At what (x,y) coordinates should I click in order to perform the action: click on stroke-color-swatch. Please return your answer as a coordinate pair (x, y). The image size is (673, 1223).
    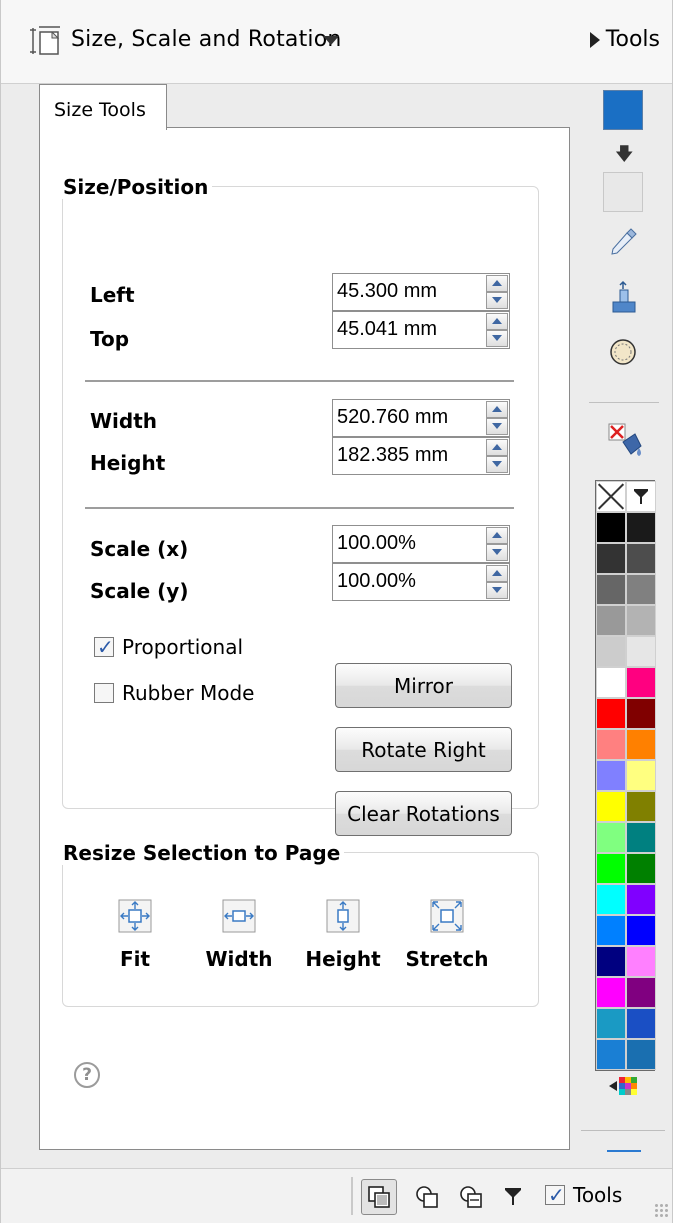
    Looking at the image, I should click on (623, 192).